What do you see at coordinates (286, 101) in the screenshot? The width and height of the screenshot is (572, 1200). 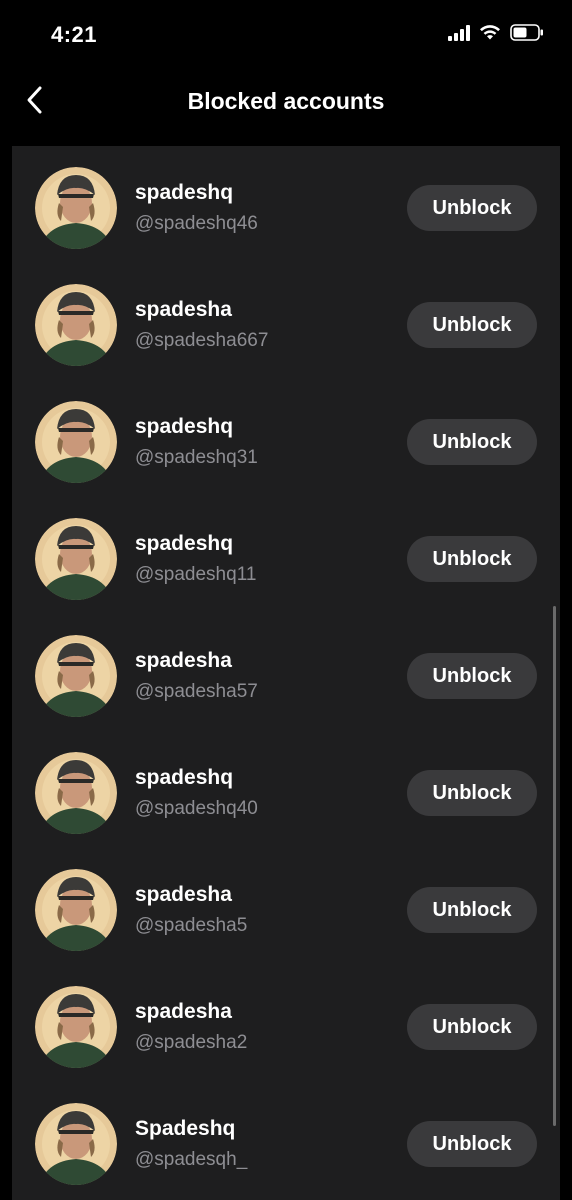 I see `page-title: Blocked accounts` at bounding box center [286, 101].